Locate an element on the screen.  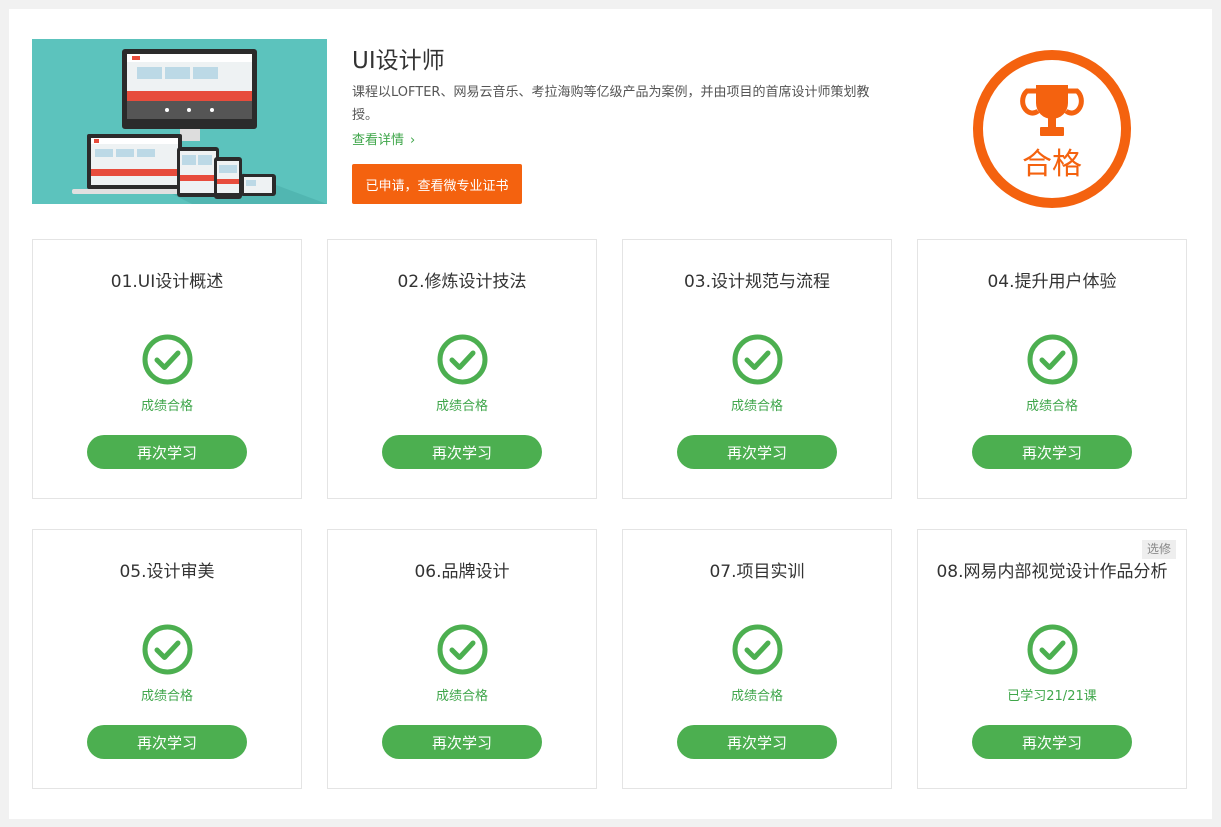
module-card: 02.修炼设计技法 成绩合格 再次学习 is located at coordinates (462, 369).